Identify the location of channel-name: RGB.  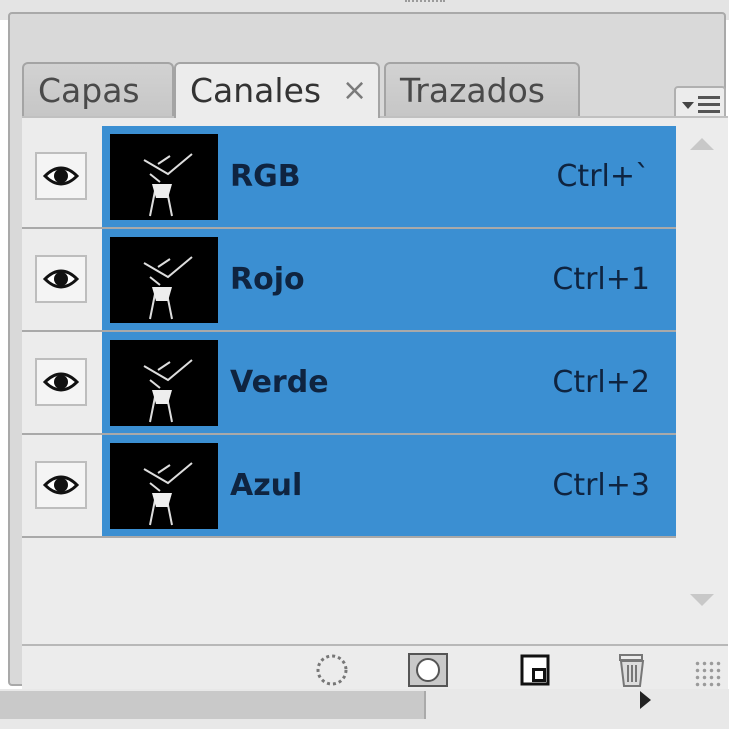
(265, 176).